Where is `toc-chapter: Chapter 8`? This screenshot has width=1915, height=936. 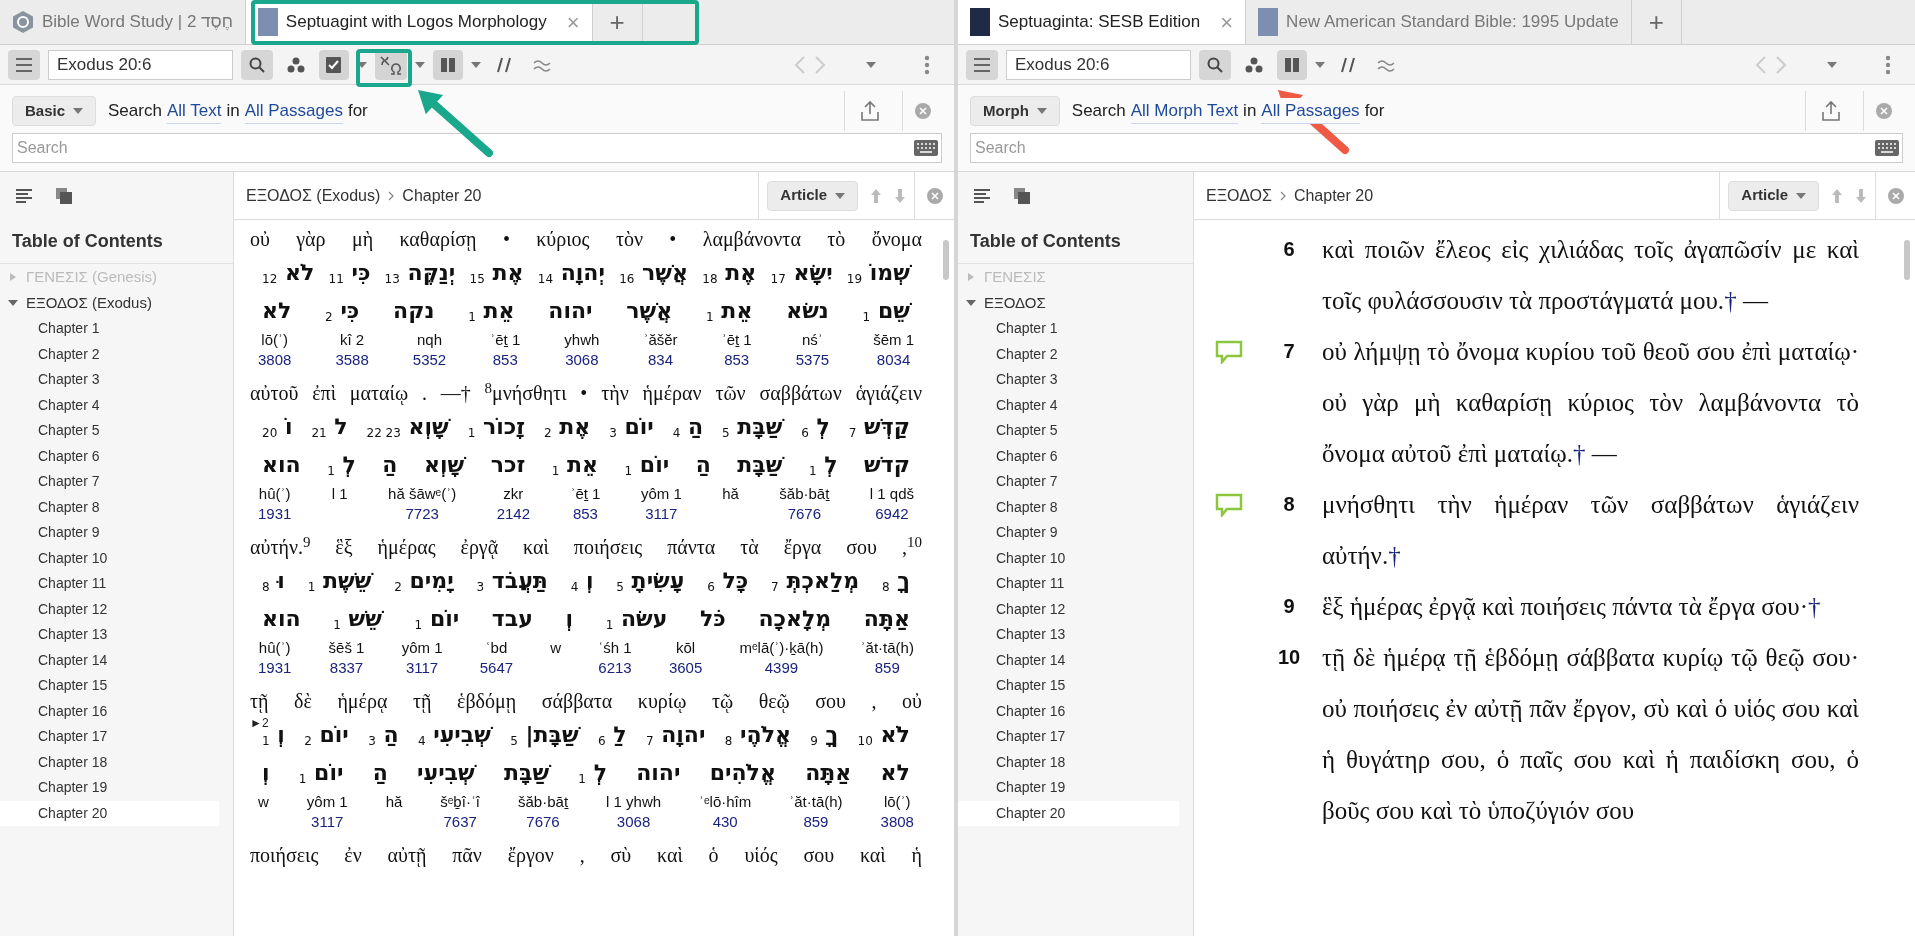 toc-chapter: Chapter 8 is located at coordinates (1075, 507).